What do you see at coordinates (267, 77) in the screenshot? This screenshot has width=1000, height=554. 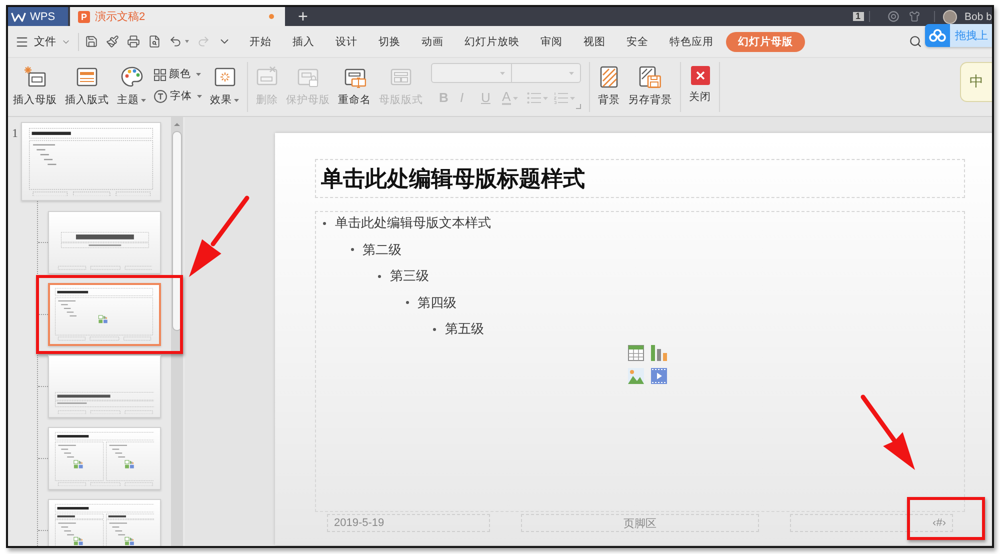 I see `slide-delete-icon` at bounding box center [267, 77].